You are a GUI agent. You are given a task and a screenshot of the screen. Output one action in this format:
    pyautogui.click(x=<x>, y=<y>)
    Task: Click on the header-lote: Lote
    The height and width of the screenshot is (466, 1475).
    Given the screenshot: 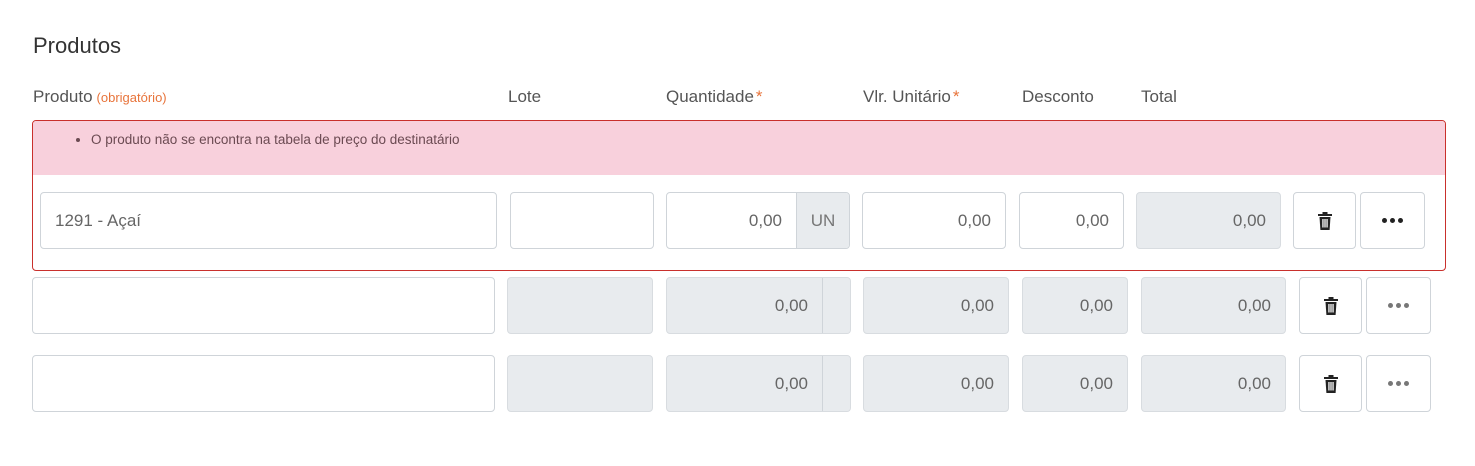 What is the action you would take?
    pyautogui.click(x=525, y=96)
    